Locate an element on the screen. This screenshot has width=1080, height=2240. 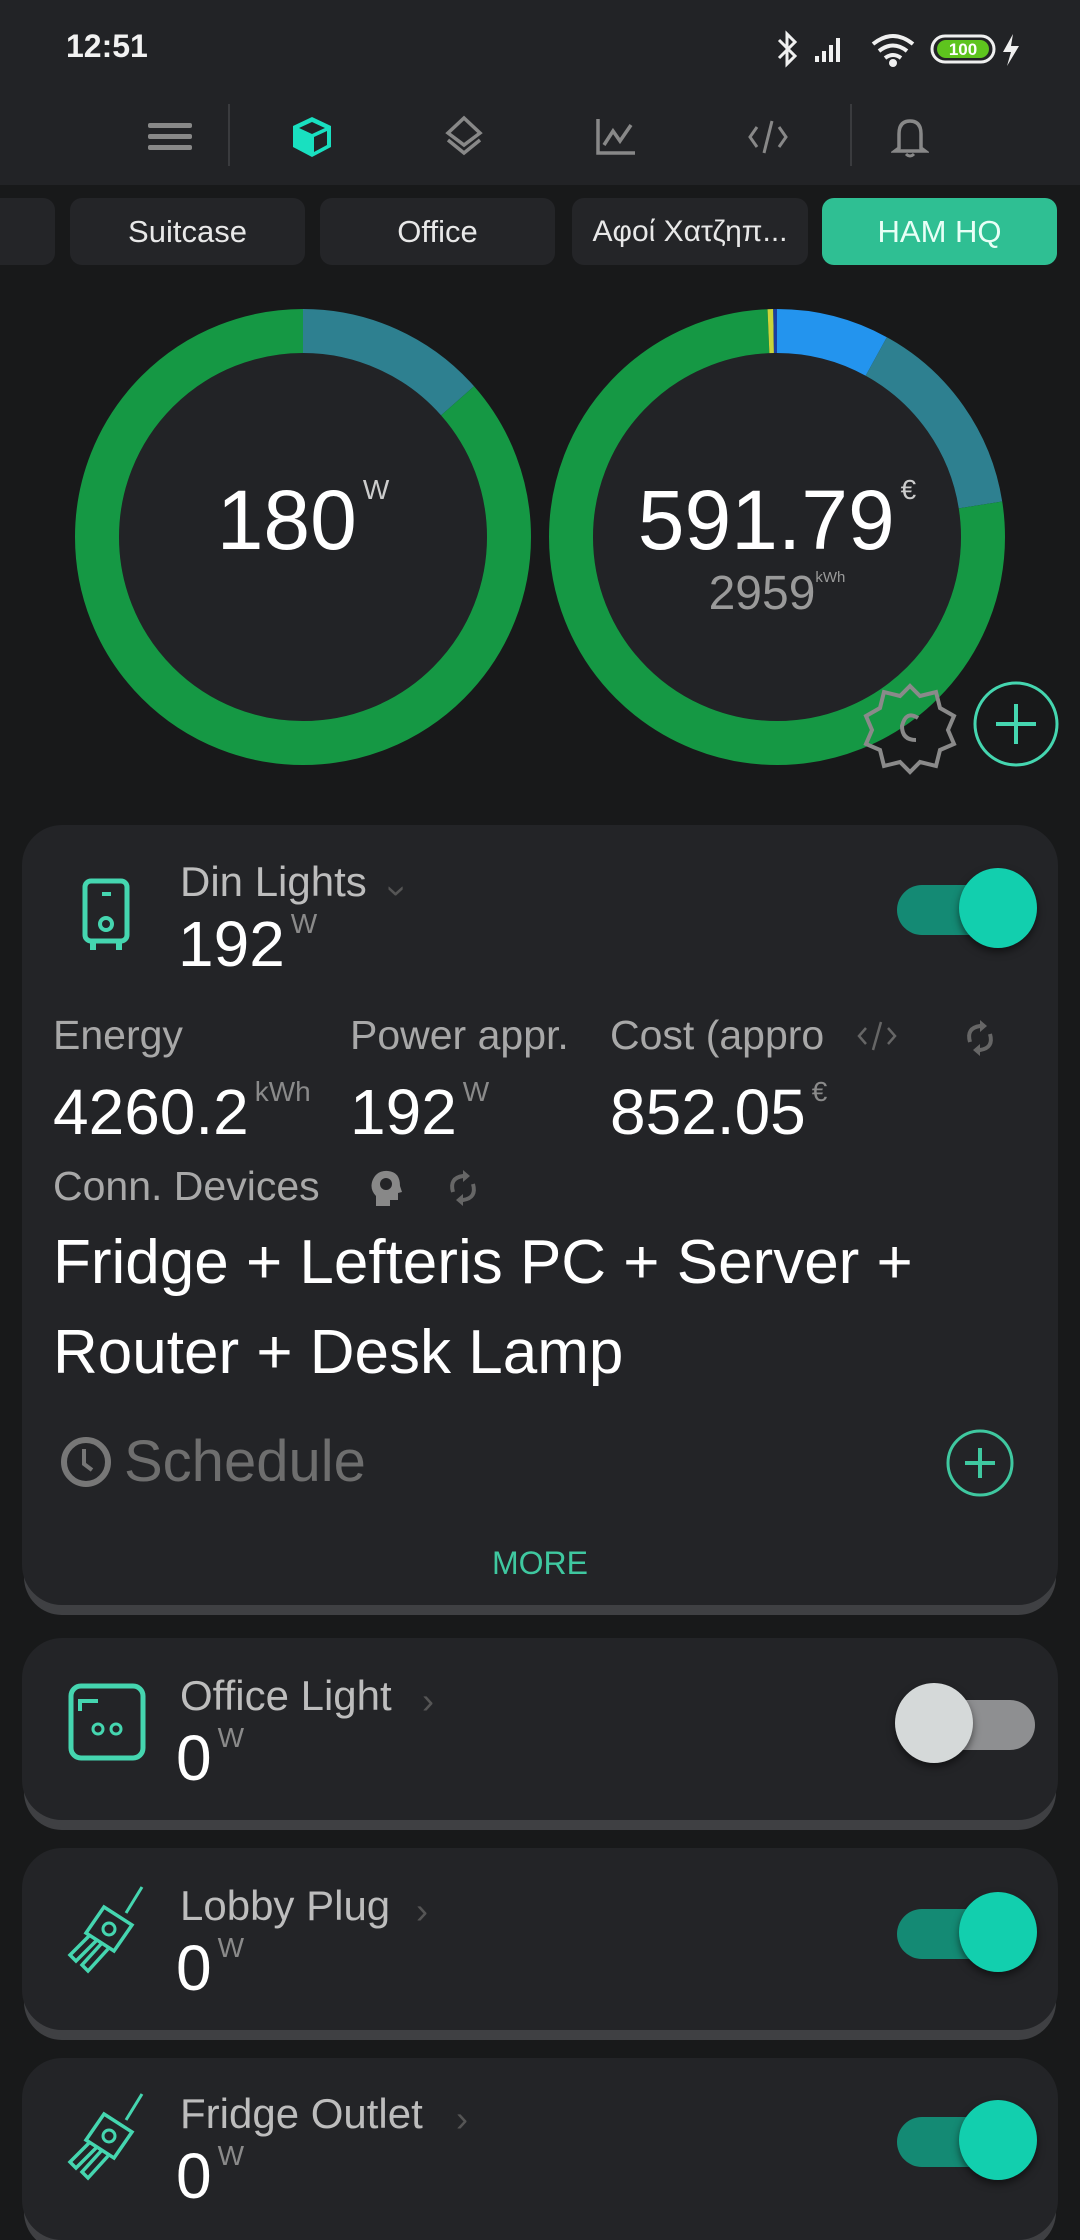
total-cost: 591.79 € is located at coordinates (777, 519).